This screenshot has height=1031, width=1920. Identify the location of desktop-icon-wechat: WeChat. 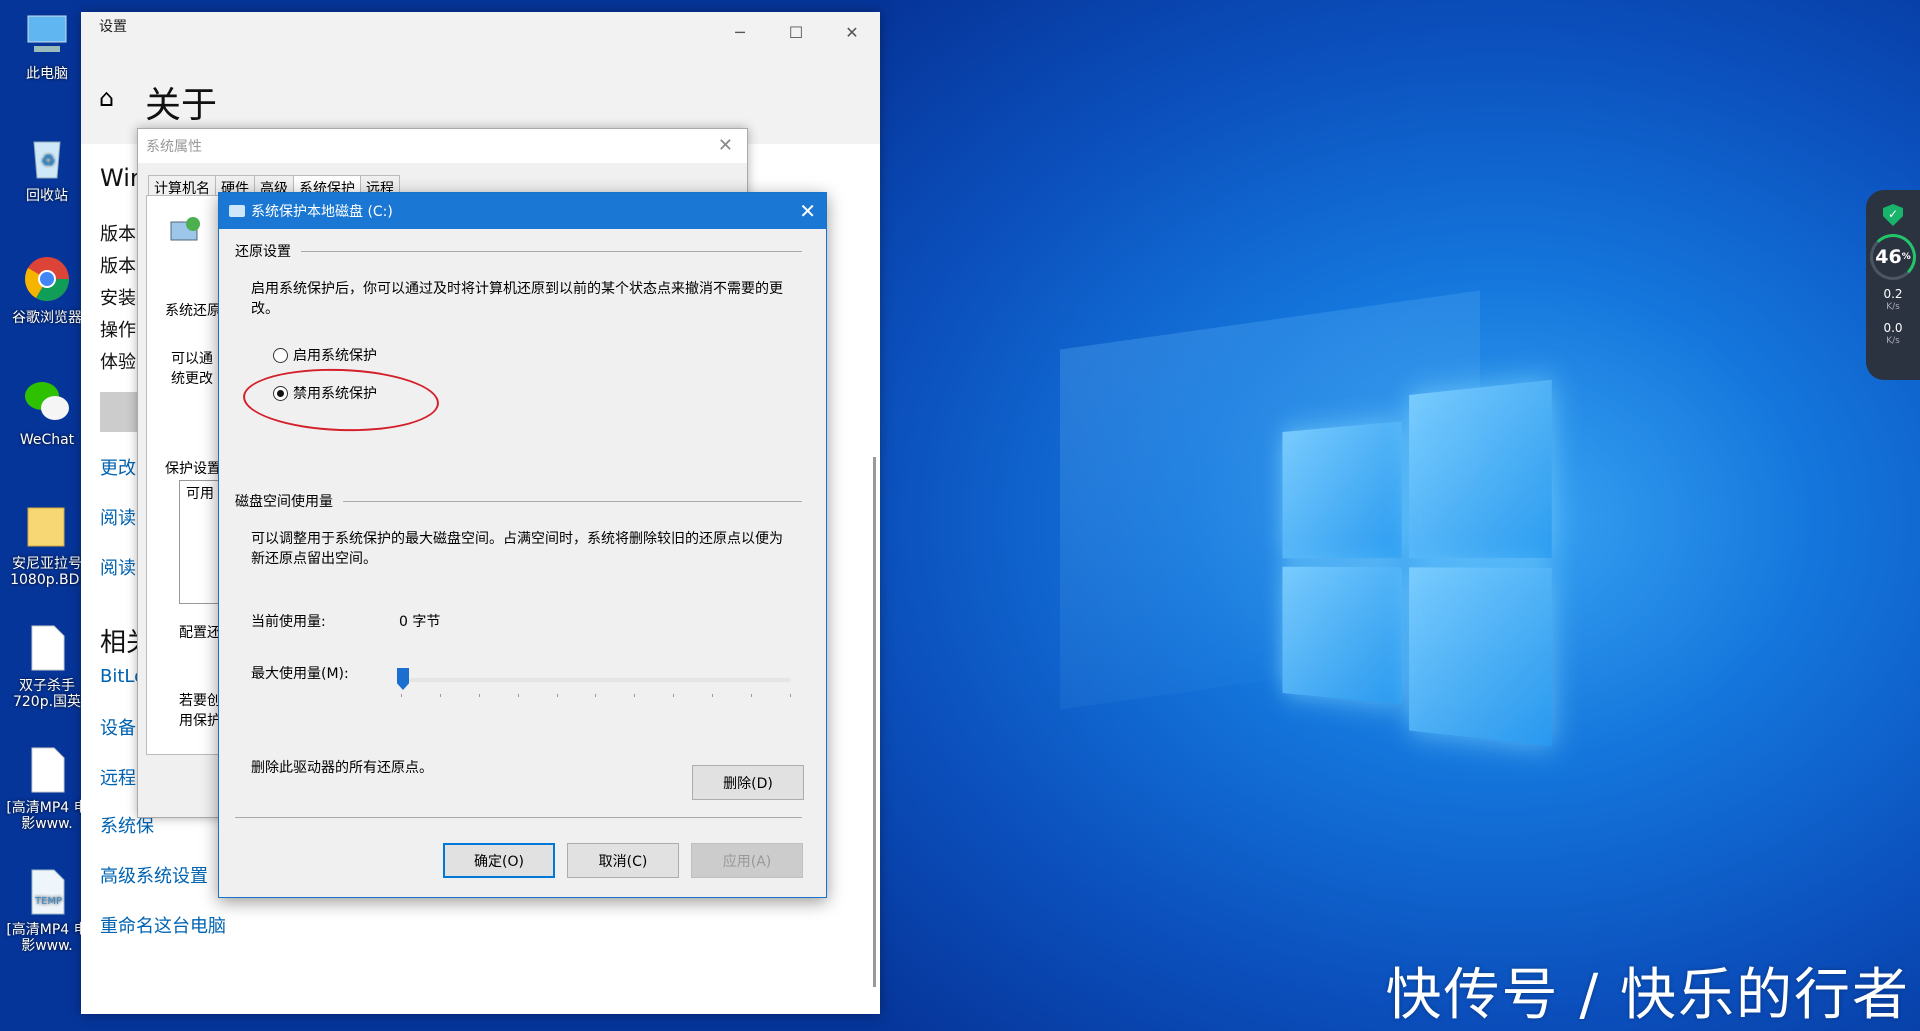
(47, 412).